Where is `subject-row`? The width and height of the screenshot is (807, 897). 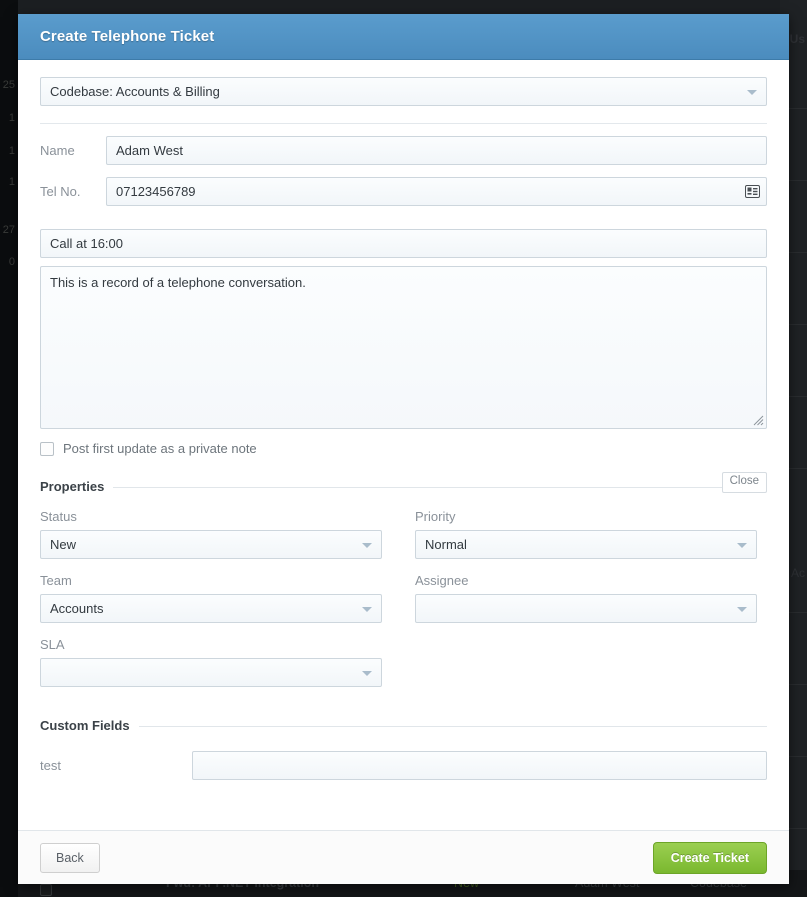
subject-row is located at coordinates (403, 232).